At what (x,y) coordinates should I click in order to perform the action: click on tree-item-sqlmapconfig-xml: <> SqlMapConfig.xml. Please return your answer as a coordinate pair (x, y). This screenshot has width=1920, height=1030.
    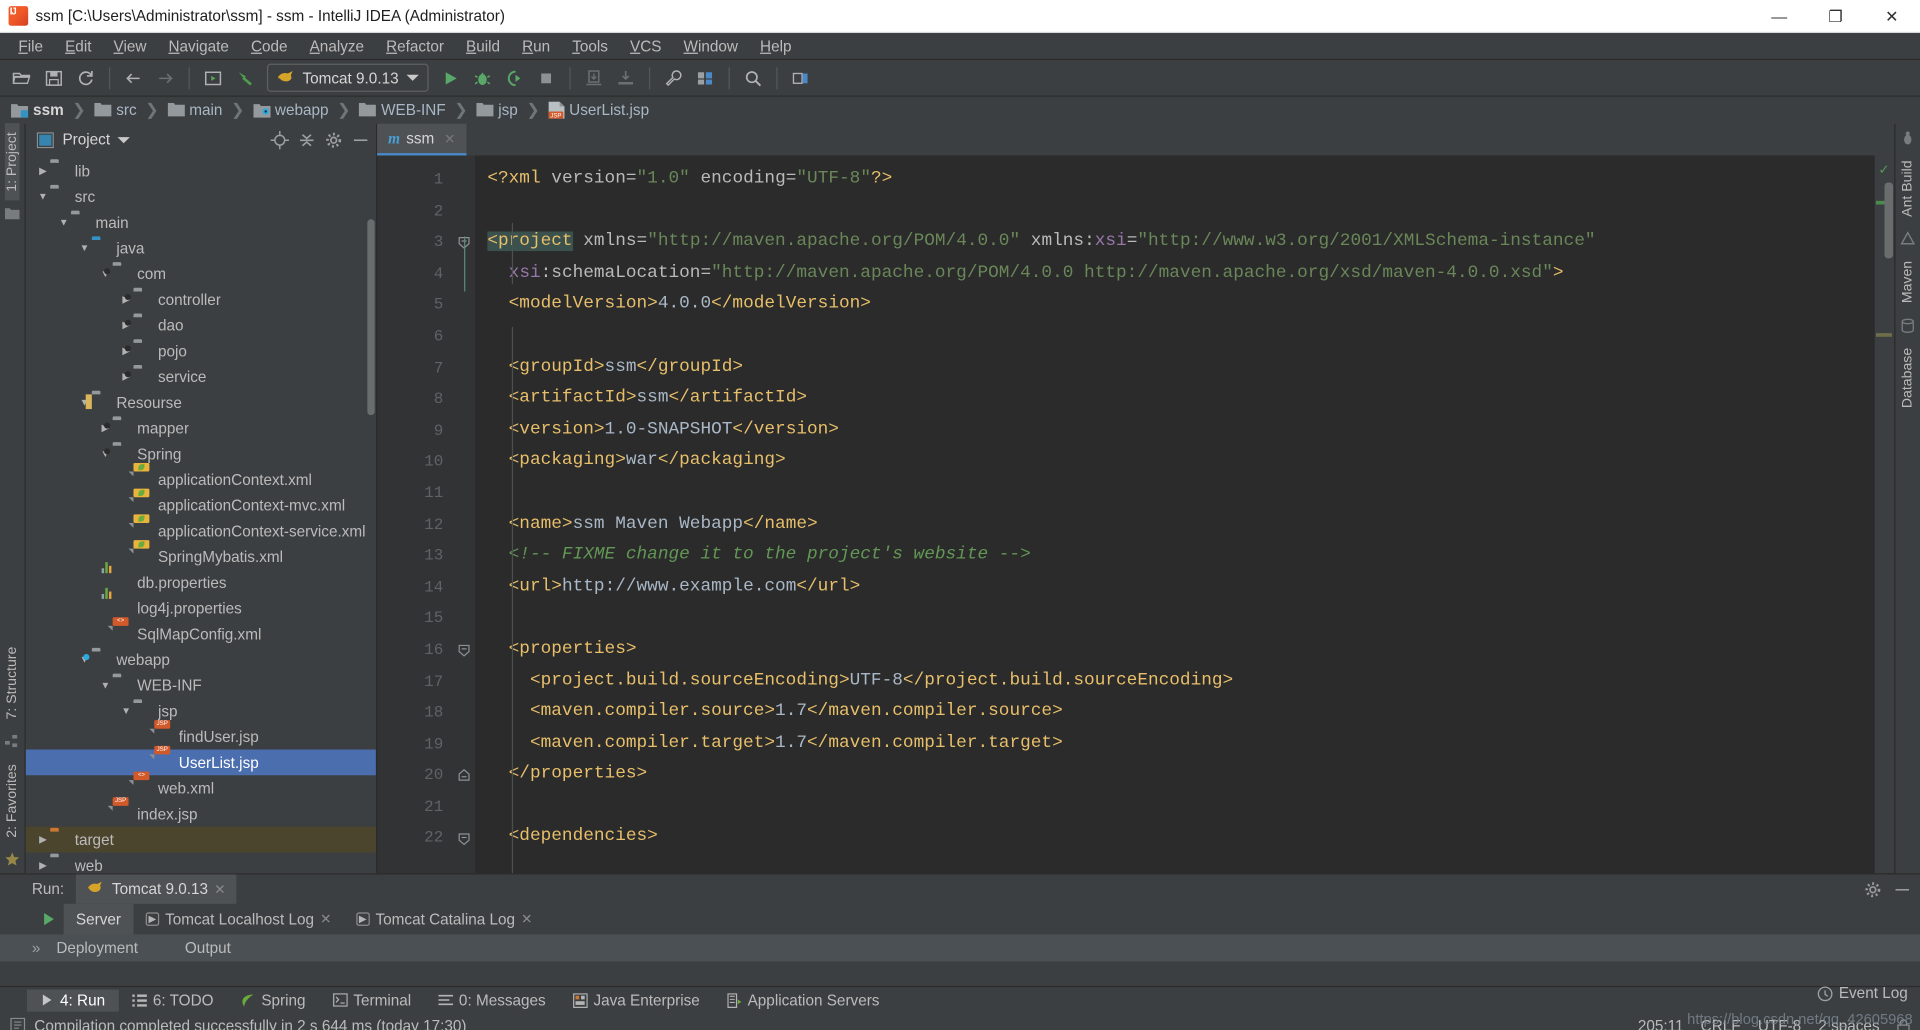
    Looking at the image, I should click on (201, 631).